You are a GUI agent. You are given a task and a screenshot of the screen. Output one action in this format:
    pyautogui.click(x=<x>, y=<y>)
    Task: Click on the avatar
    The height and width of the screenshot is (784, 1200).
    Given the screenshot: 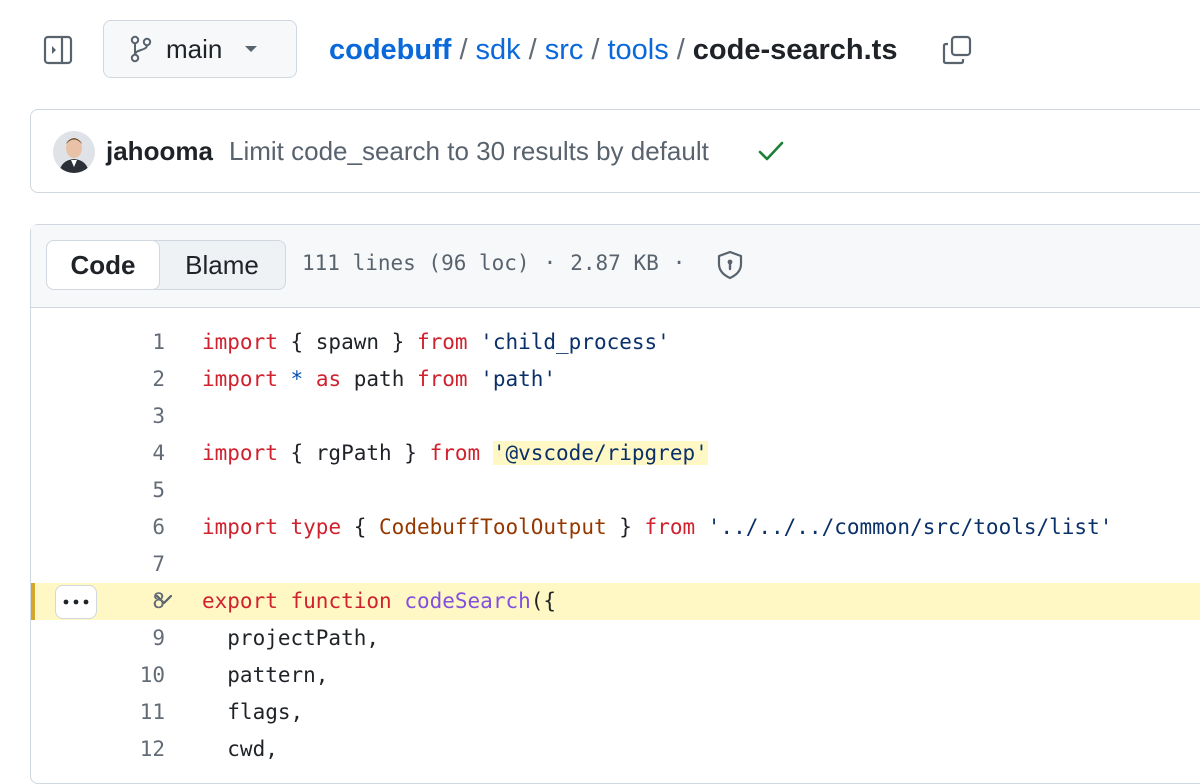 What is the action you would take?
    pyautogui.click(x=74, y=152)
    